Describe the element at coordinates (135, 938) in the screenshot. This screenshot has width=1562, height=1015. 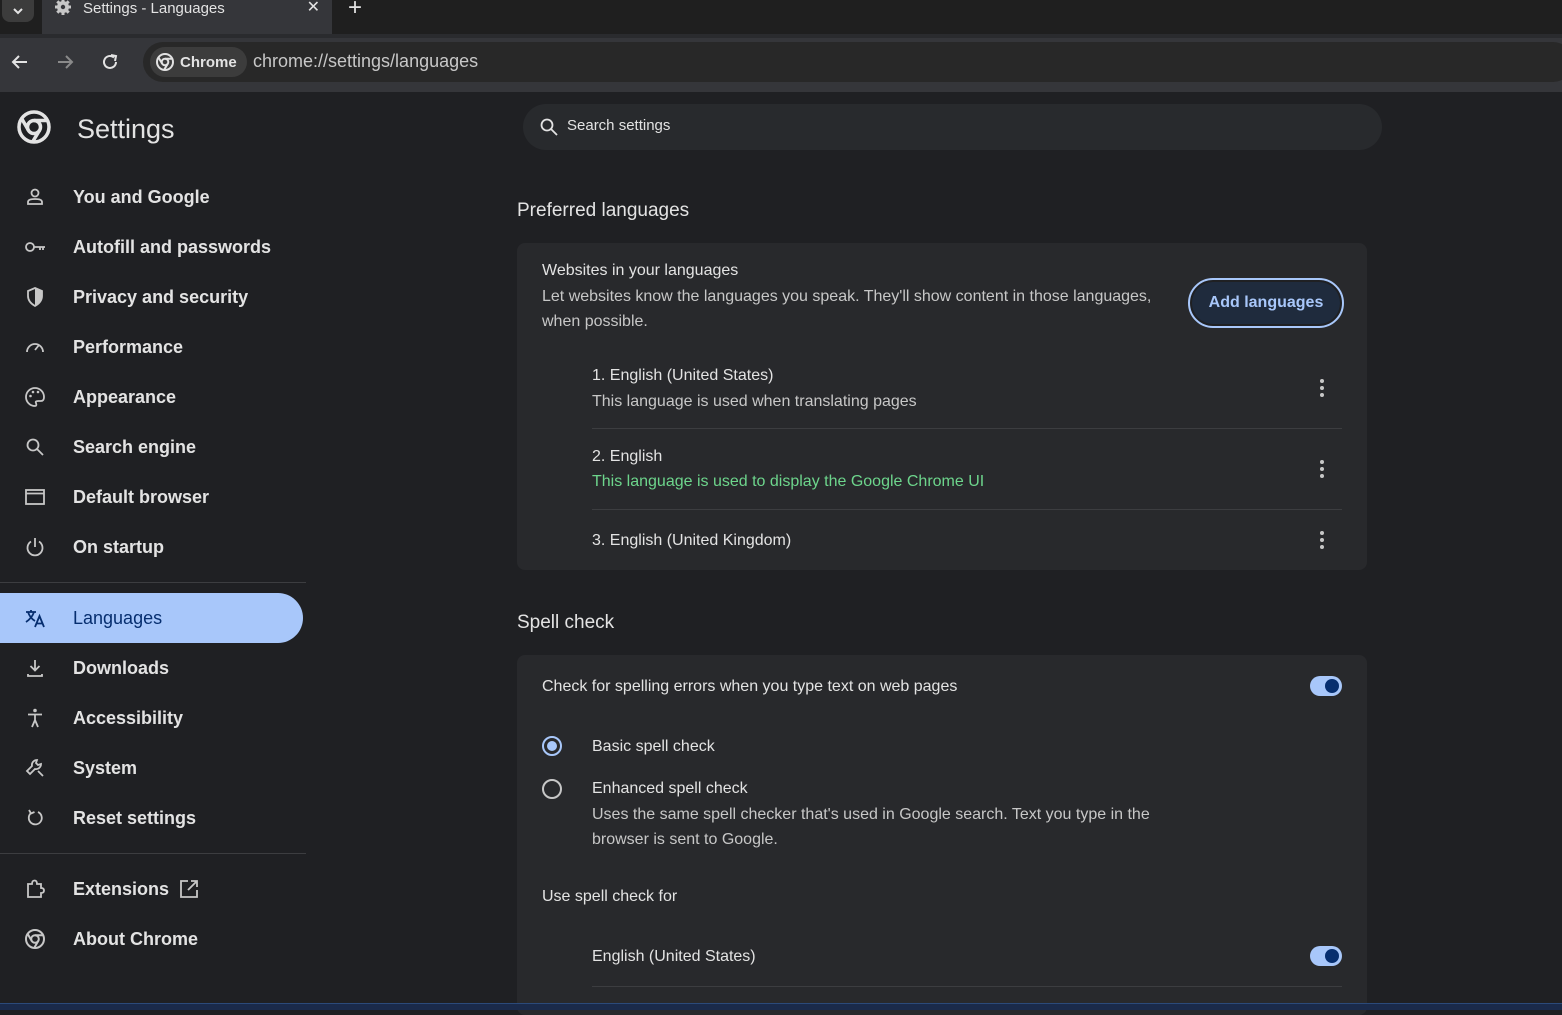
I see `sidebar-item-label: About Chrome` at that location.